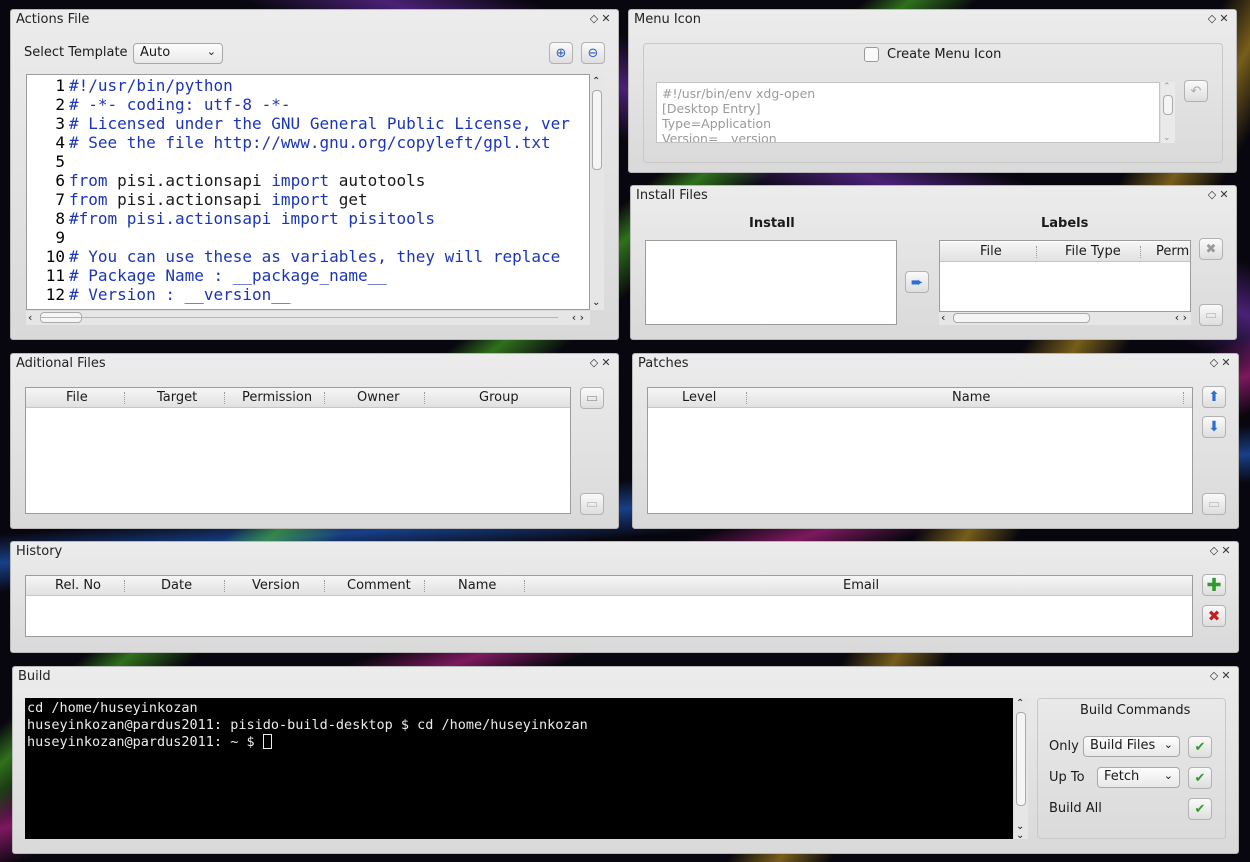  Describe the element at coordinates (55, 294) in the screenshot. I see `line-number: 12` at that location.